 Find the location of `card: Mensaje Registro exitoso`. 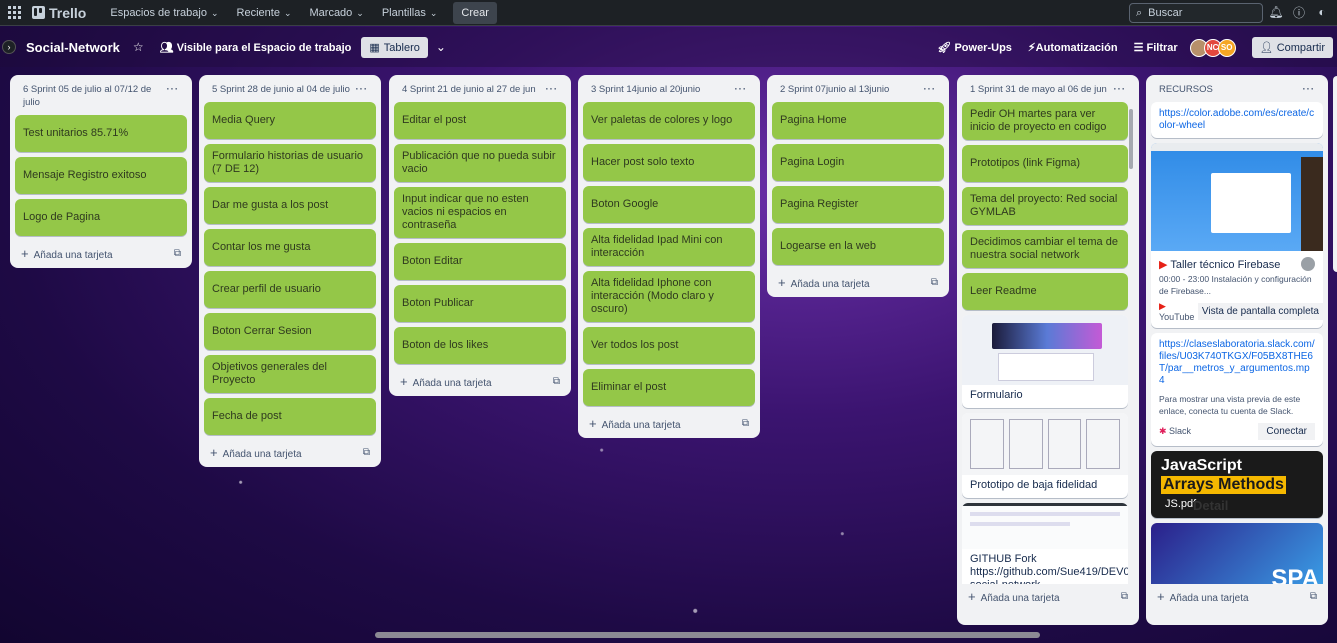

card: Mensaje Registro exitoso is located at coordinates (101, 175).